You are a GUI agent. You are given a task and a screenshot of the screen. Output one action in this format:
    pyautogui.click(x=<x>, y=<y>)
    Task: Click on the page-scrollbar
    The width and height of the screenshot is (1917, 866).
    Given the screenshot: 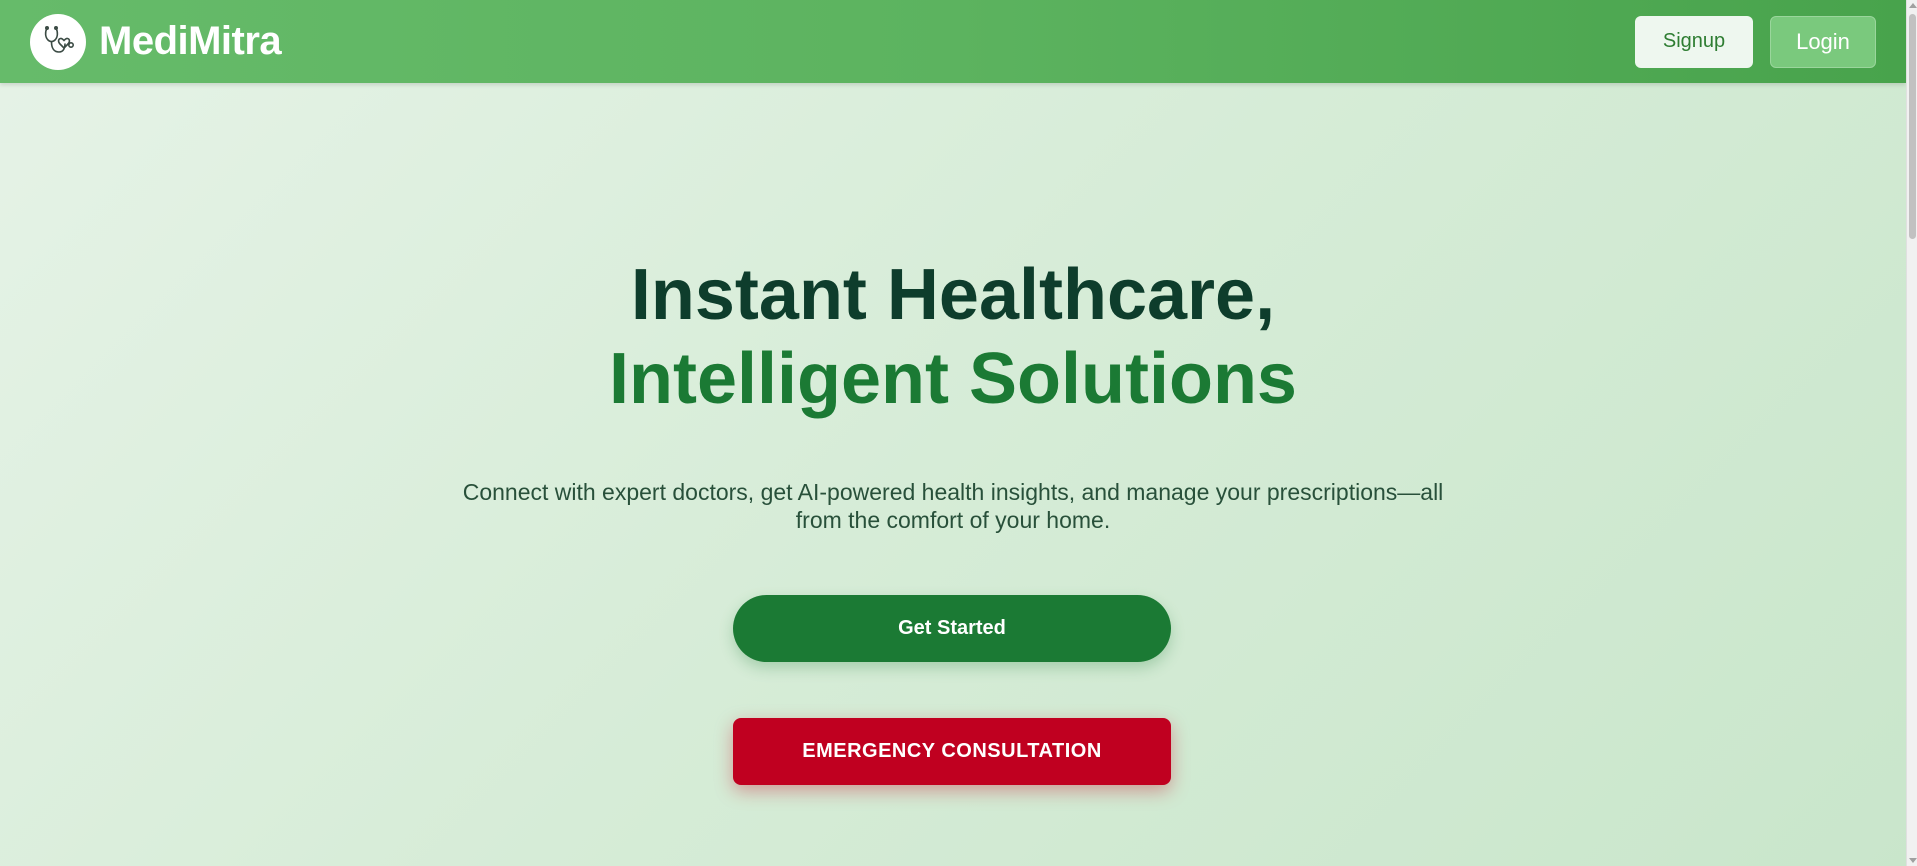 What is the action you would take?
    pyautogui.click(x=1911, y=433)
    